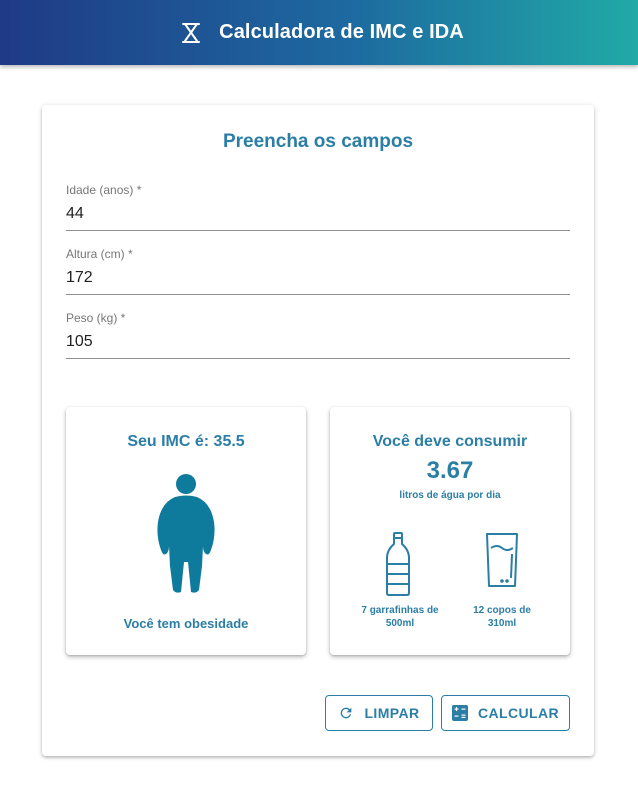  What do you see at coordinates (460, 713) in the screenshot?
I see `calculator-icon` at bounding box center [460, 713].